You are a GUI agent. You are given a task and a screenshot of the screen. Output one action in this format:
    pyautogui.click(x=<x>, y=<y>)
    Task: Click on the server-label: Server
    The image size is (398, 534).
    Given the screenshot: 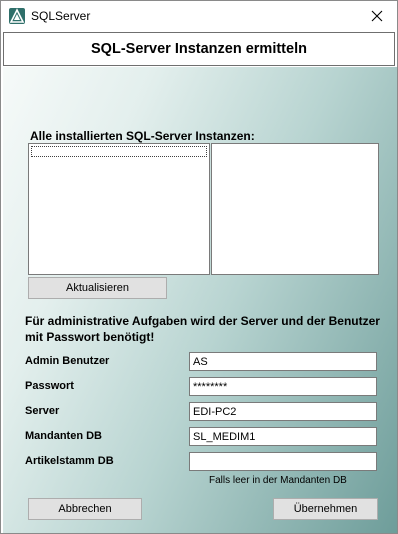 What is the action you would take?
    pyautogui.click(x=42, y=411)
    